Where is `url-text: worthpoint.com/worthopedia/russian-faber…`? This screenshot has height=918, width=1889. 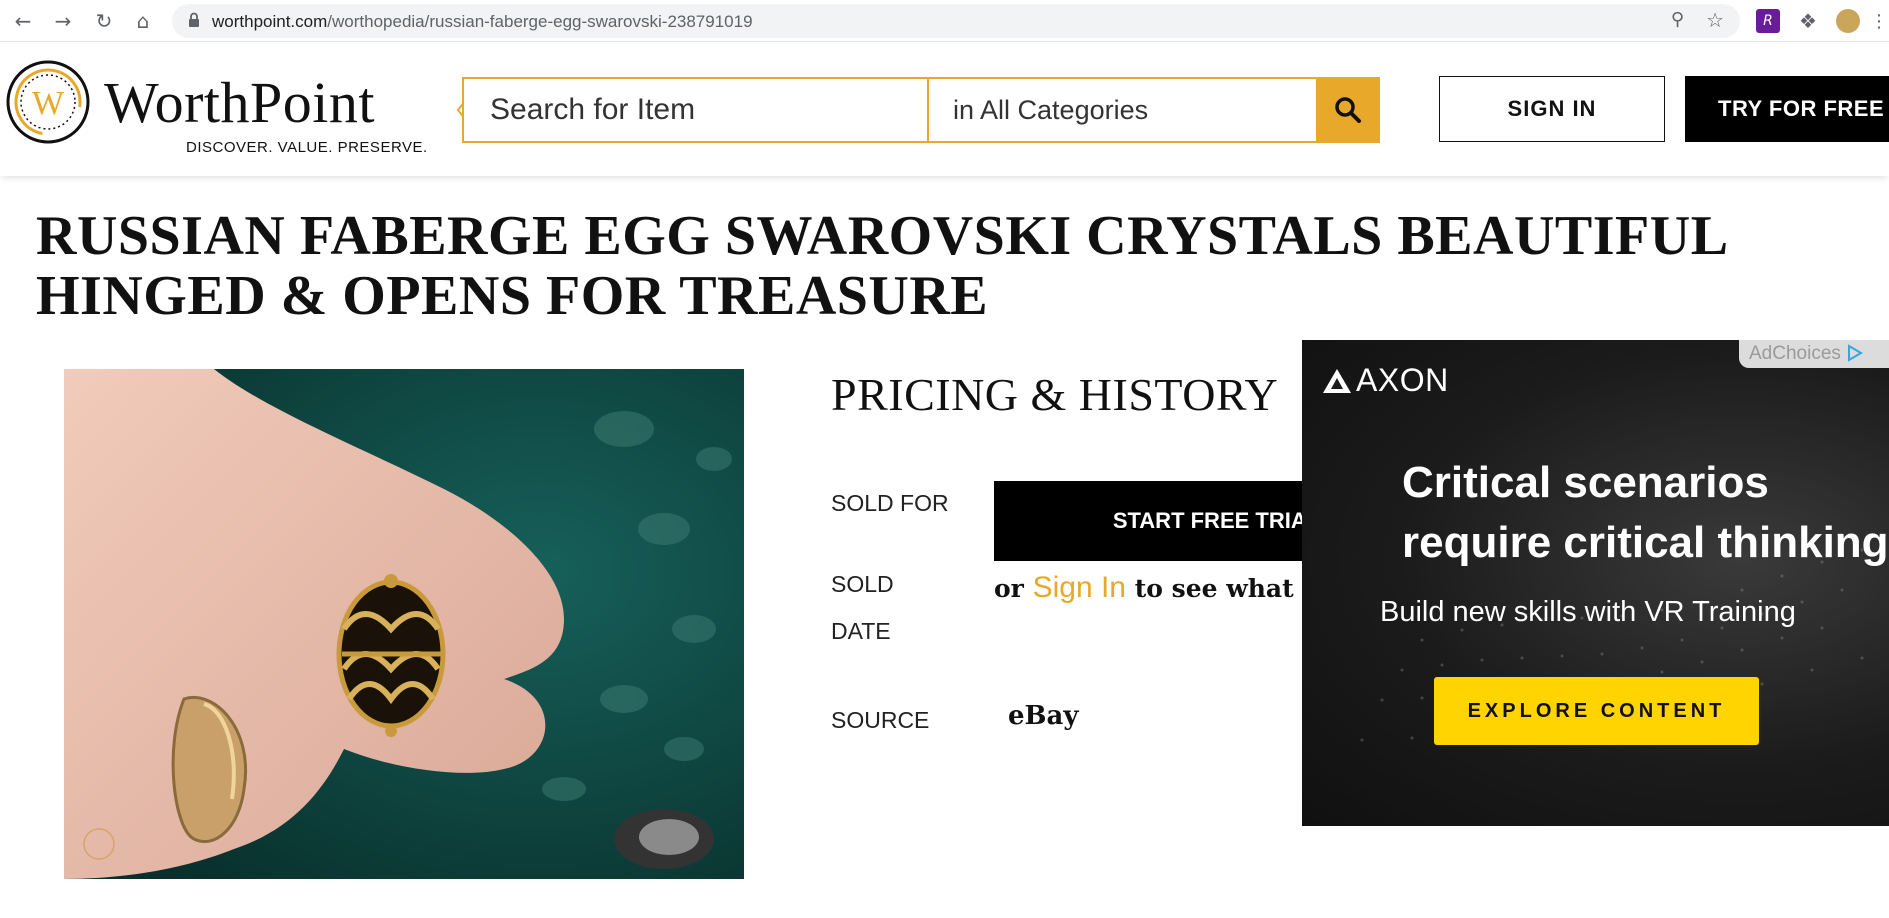
url-text: worthpoint.com/worthopedia/russian-faber… is located at coordinates (482, 22).